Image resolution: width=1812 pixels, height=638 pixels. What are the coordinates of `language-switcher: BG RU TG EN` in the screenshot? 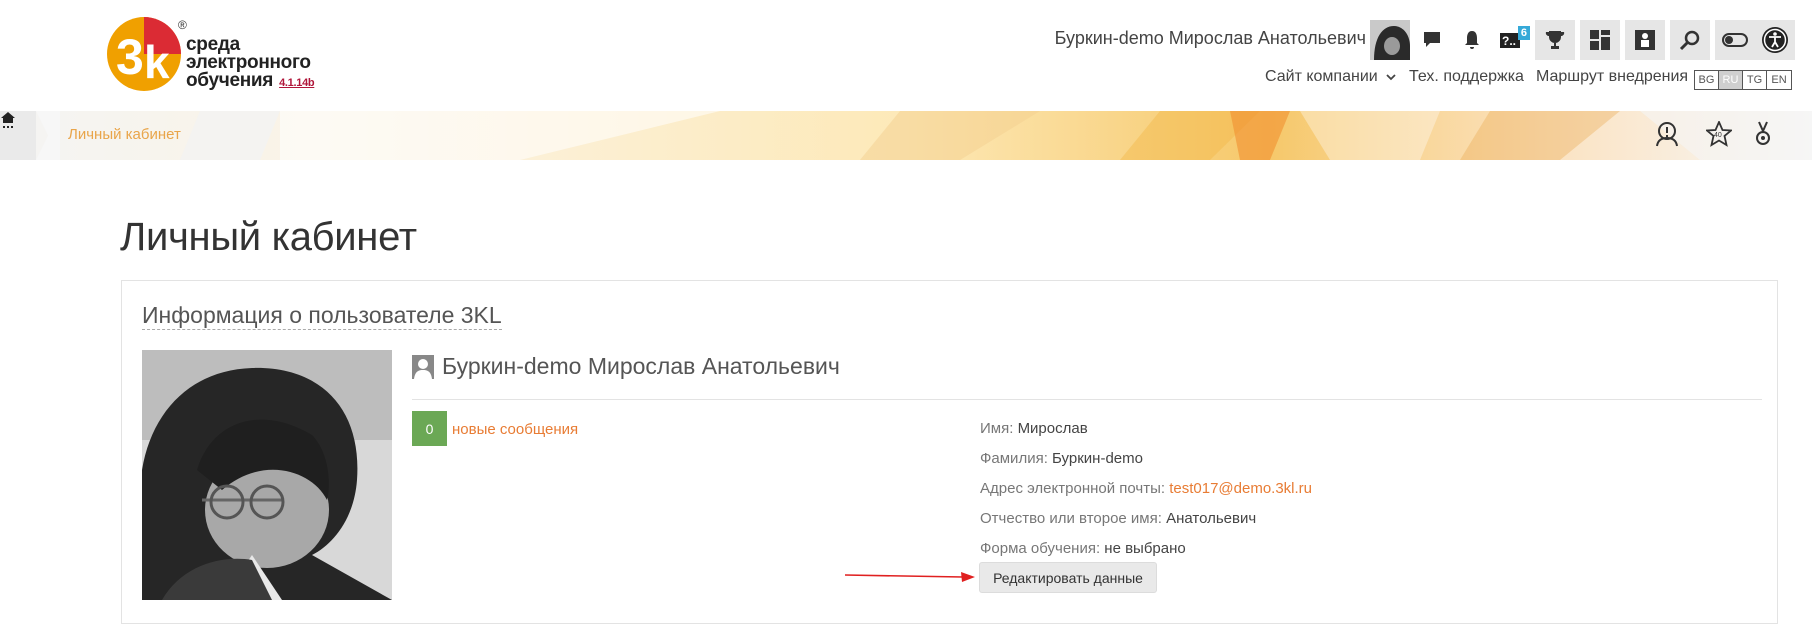 It's located at (1743, 80).